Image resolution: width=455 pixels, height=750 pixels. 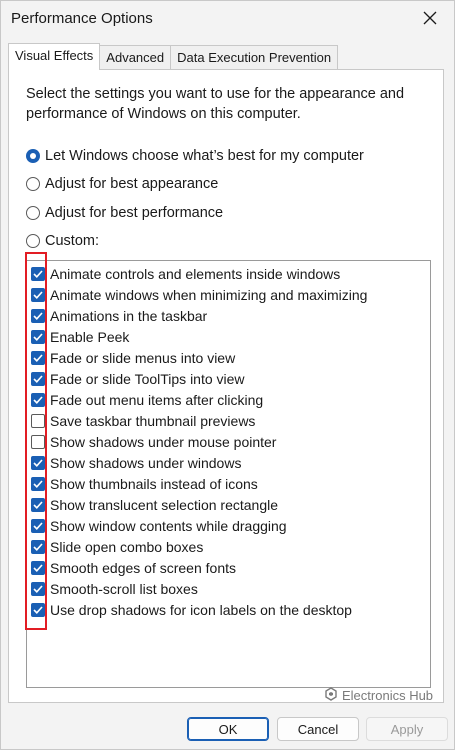 What do you see at coordinates (331, 695) in the screenshot?
I see `electronics-hub-logo-icon` at bounding box center [331, 695].